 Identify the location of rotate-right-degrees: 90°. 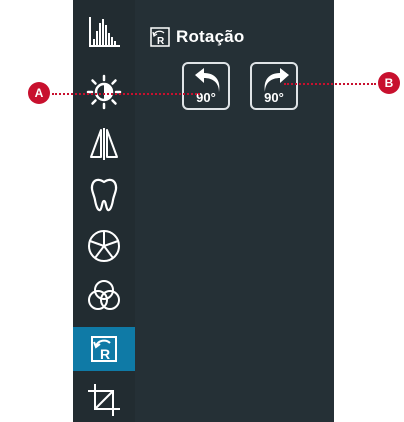
(274, 97).